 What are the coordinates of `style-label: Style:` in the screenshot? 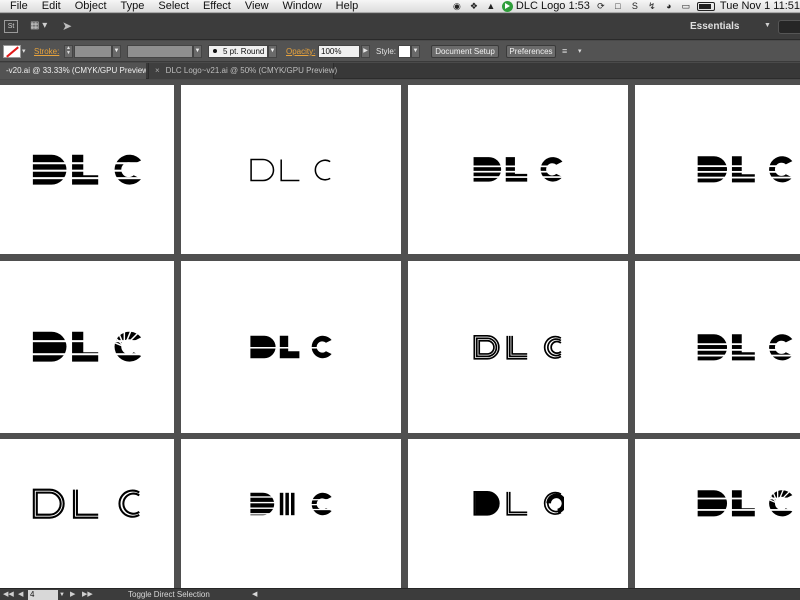 It's located at (386, 51).